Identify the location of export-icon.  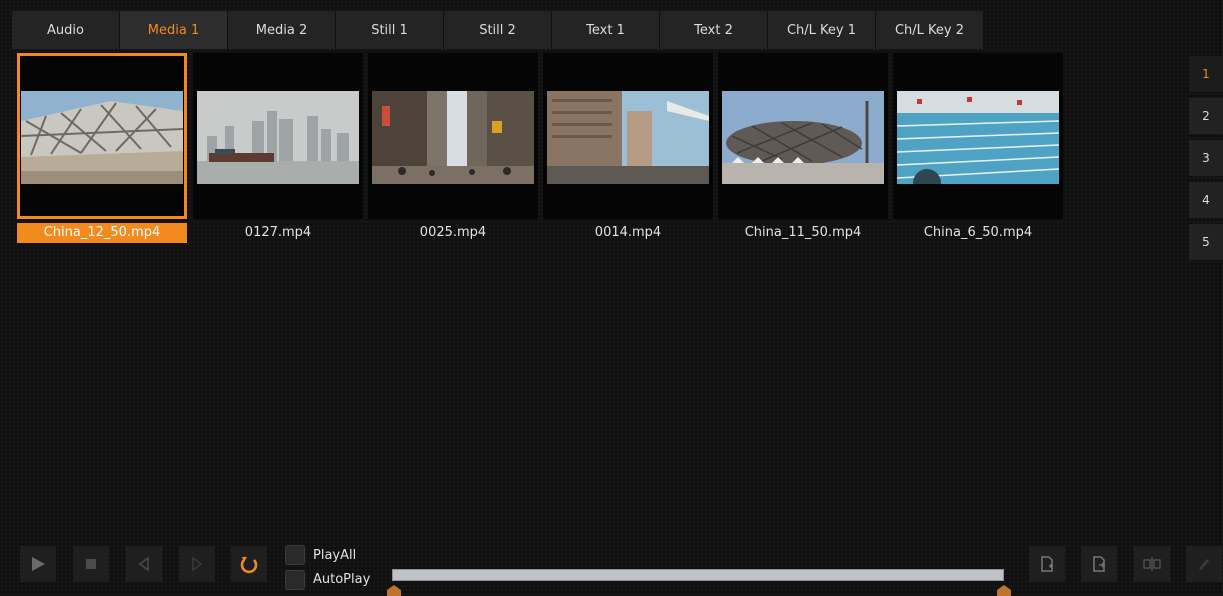
(1099, 564).